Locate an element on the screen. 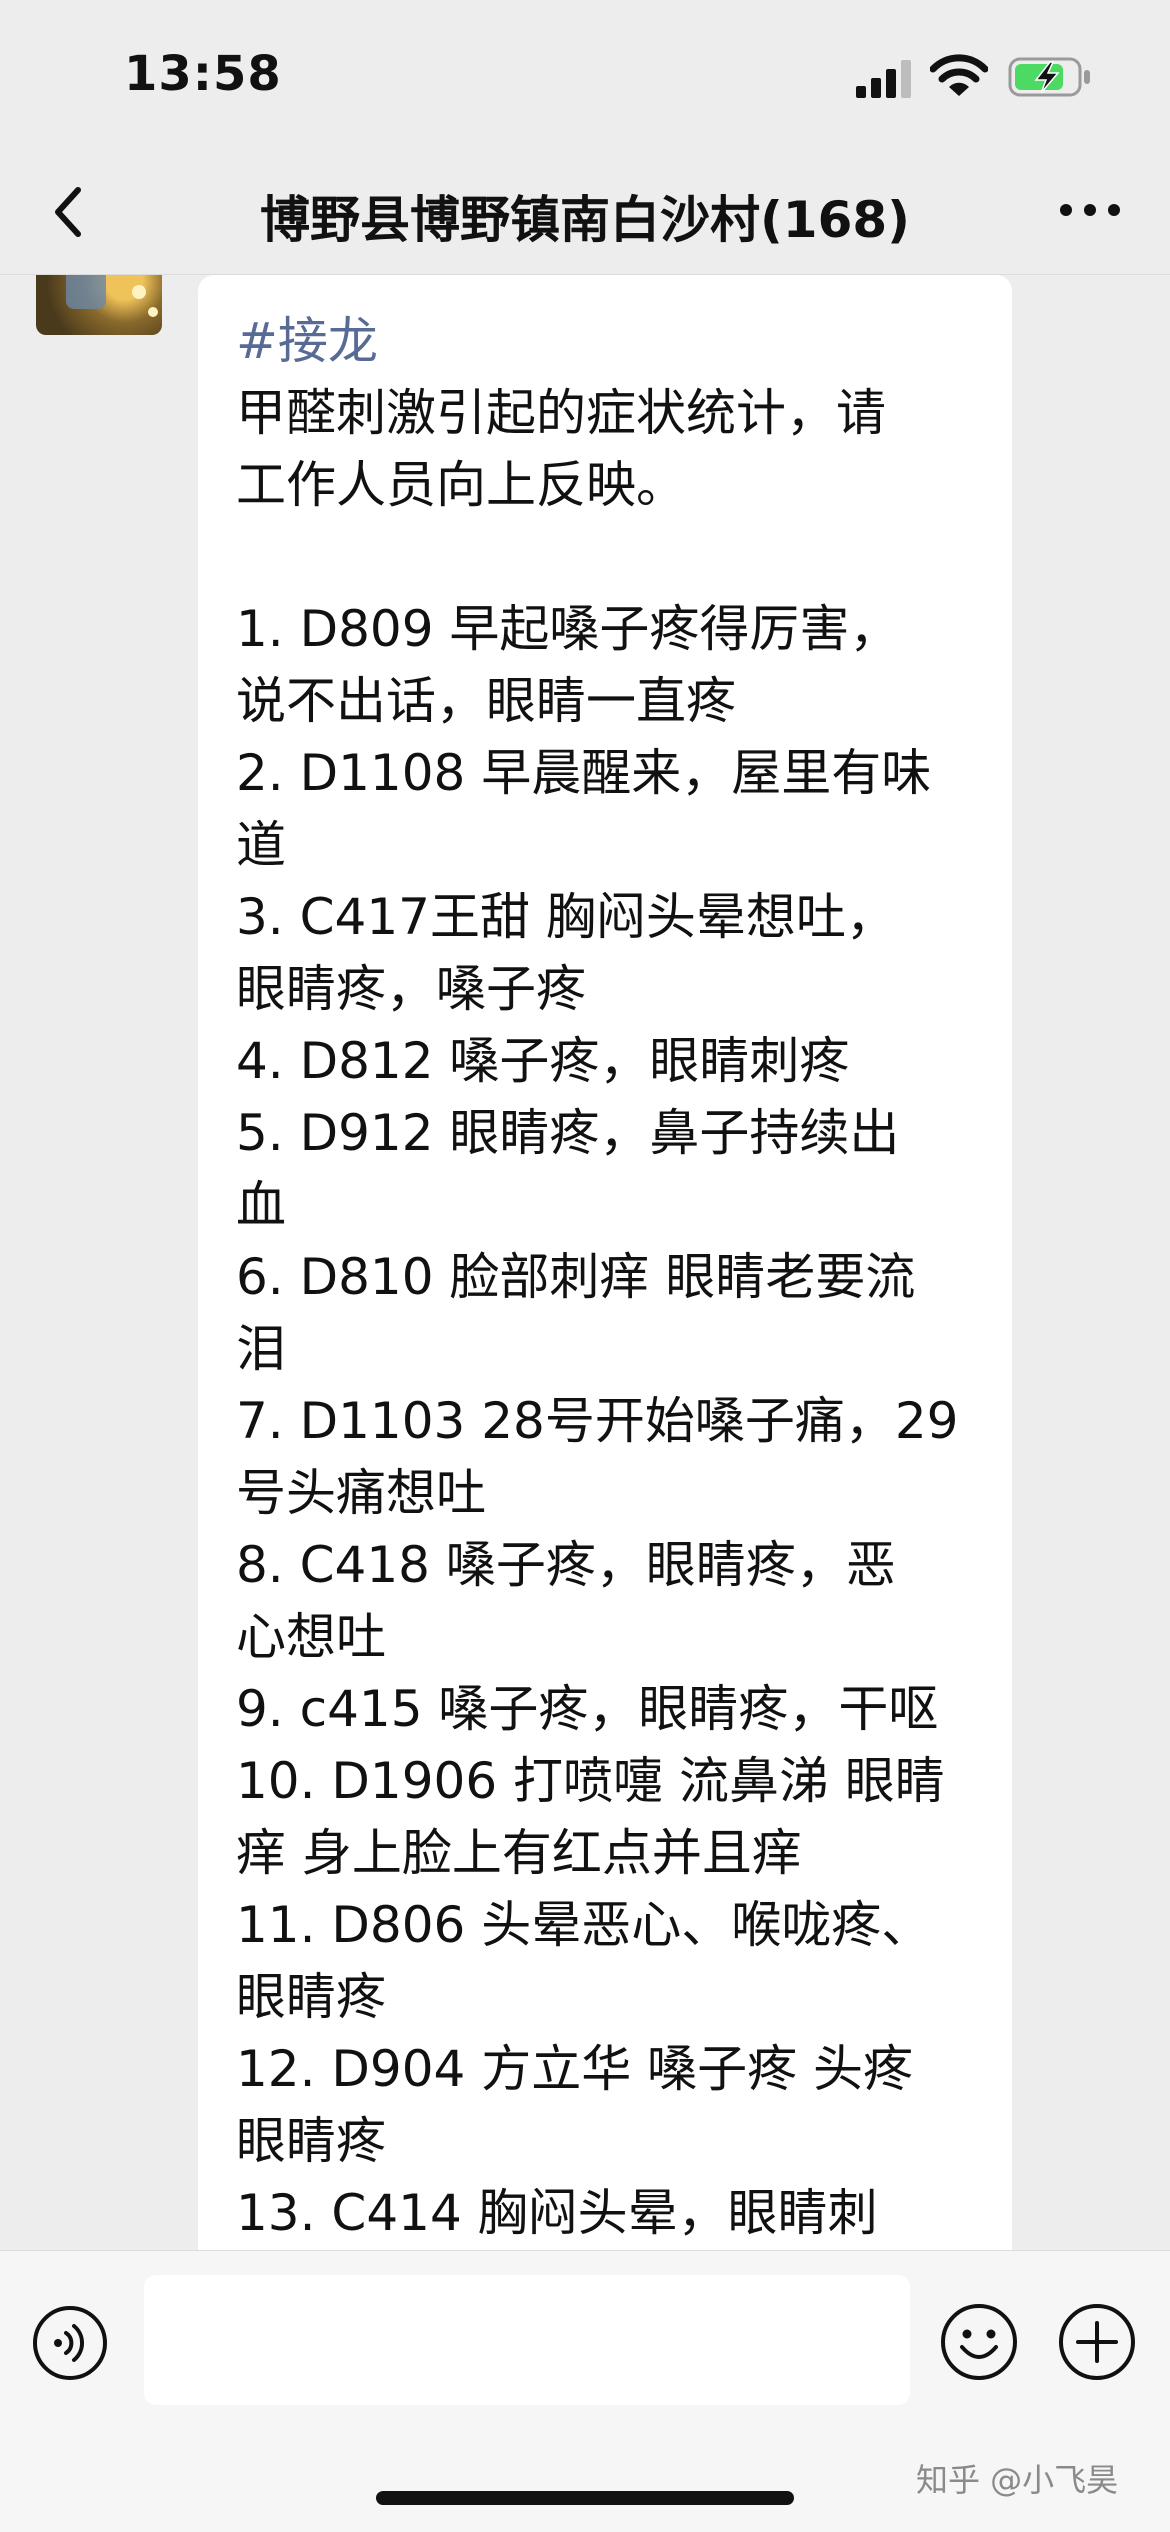  message-line: 眼睛疼，嗓子疼 is located at coordinates (411, 989).